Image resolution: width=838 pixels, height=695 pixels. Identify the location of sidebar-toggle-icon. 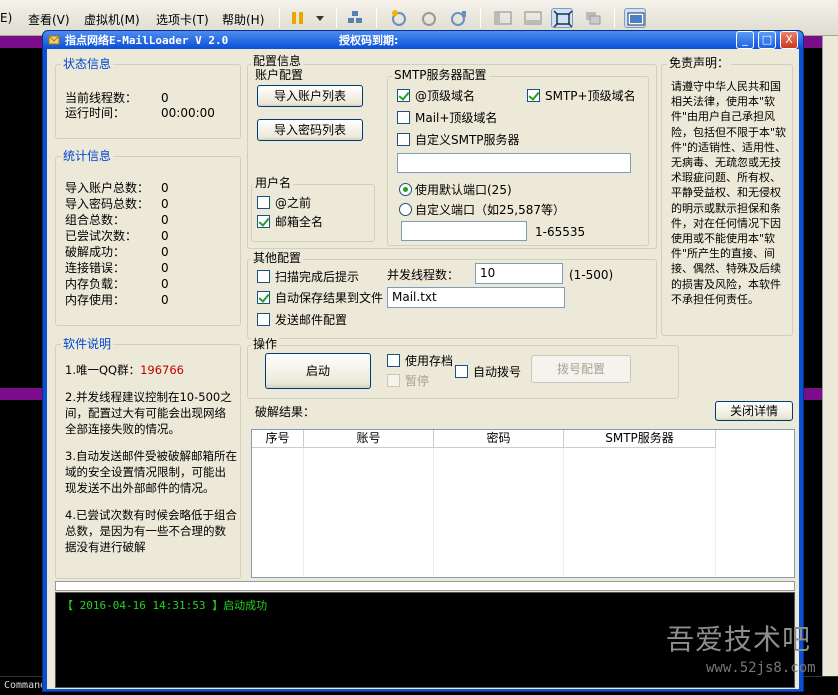
(503, 18).